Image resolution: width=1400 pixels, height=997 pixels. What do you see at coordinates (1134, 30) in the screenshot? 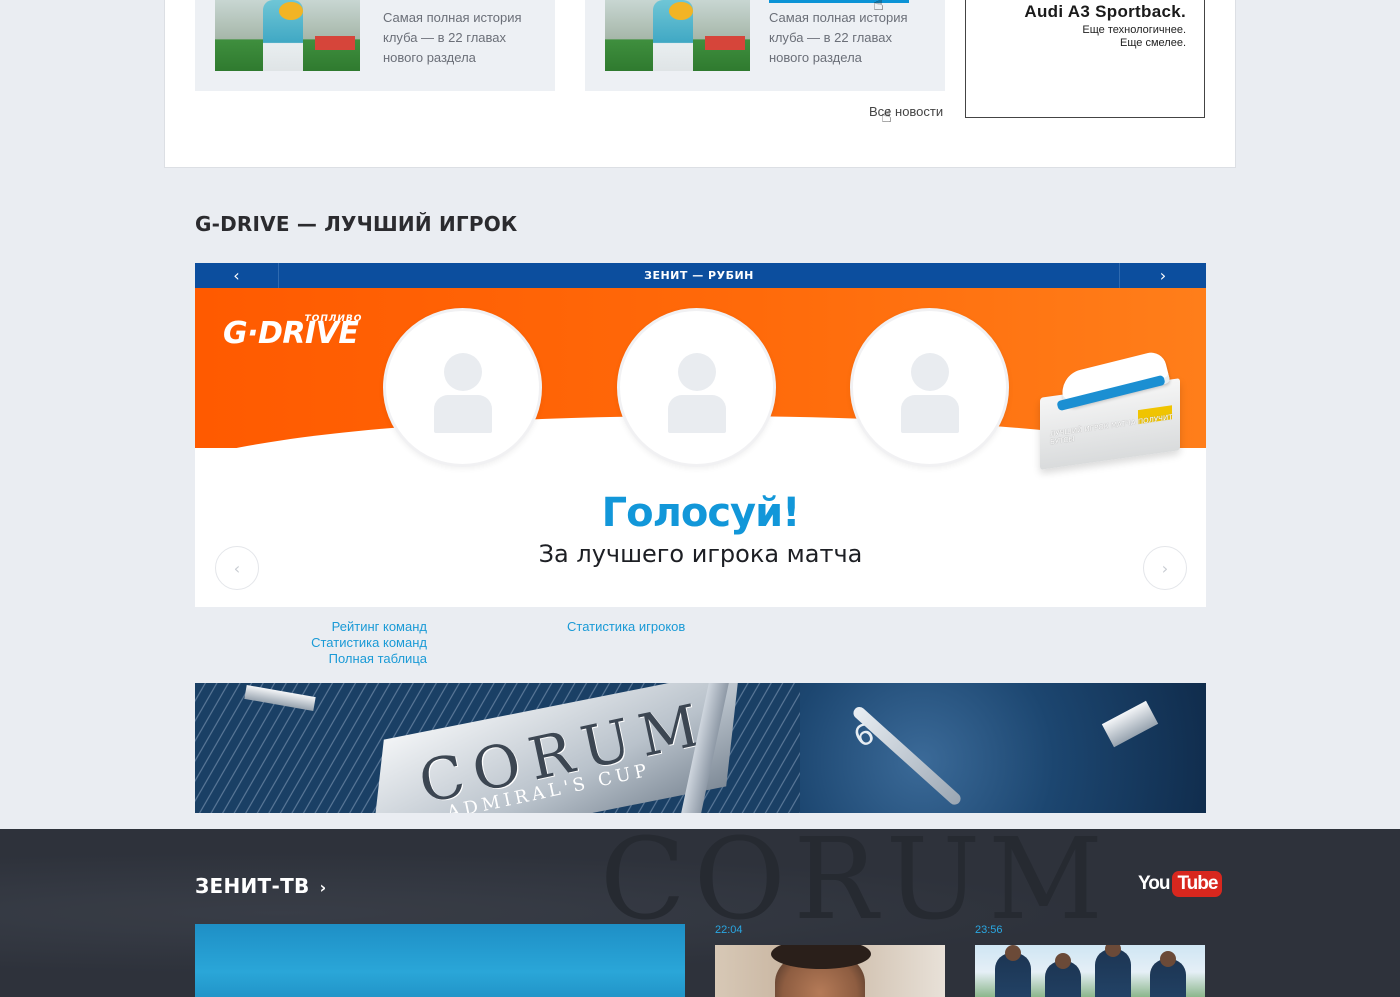
I see `ad-line: Еще технологичнее.` at bounding box center [1134, 30].